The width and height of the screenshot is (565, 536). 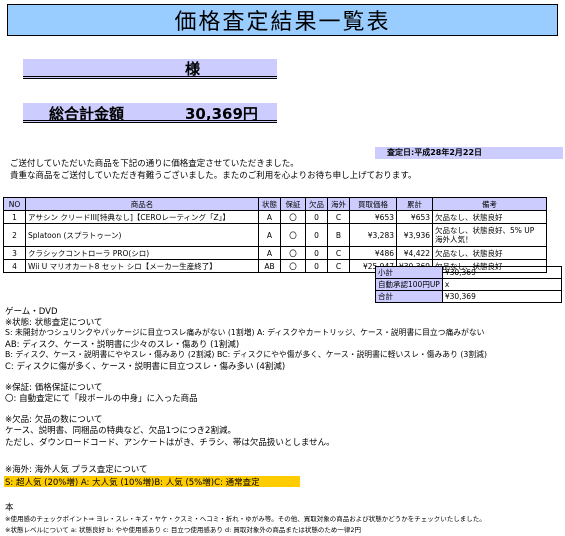 I want to click on col-header-condition: 状態, so click(x=269, y=204).